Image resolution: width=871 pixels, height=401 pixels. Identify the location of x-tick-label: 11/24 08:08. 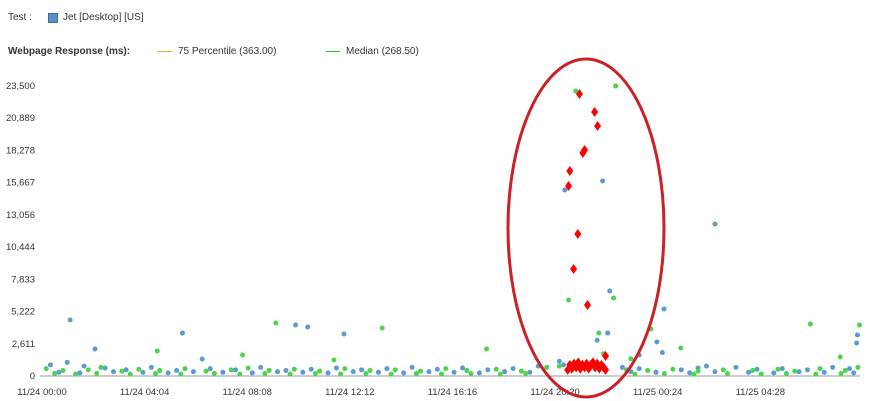
(246, 392).